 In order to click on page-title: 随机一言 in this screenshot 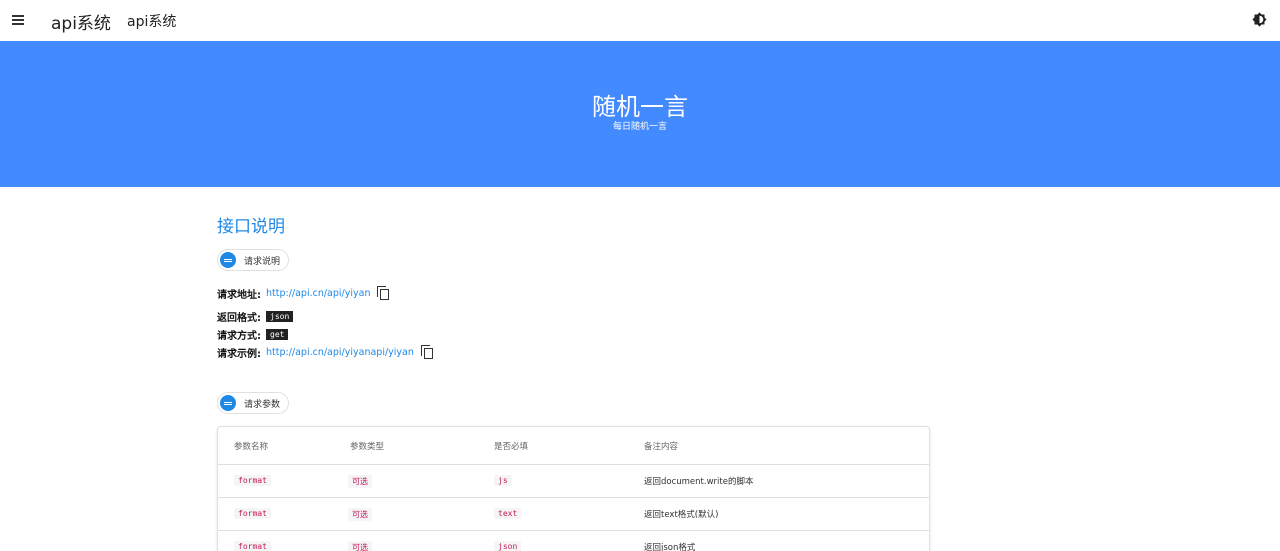, I will do `click(640, 107)`.